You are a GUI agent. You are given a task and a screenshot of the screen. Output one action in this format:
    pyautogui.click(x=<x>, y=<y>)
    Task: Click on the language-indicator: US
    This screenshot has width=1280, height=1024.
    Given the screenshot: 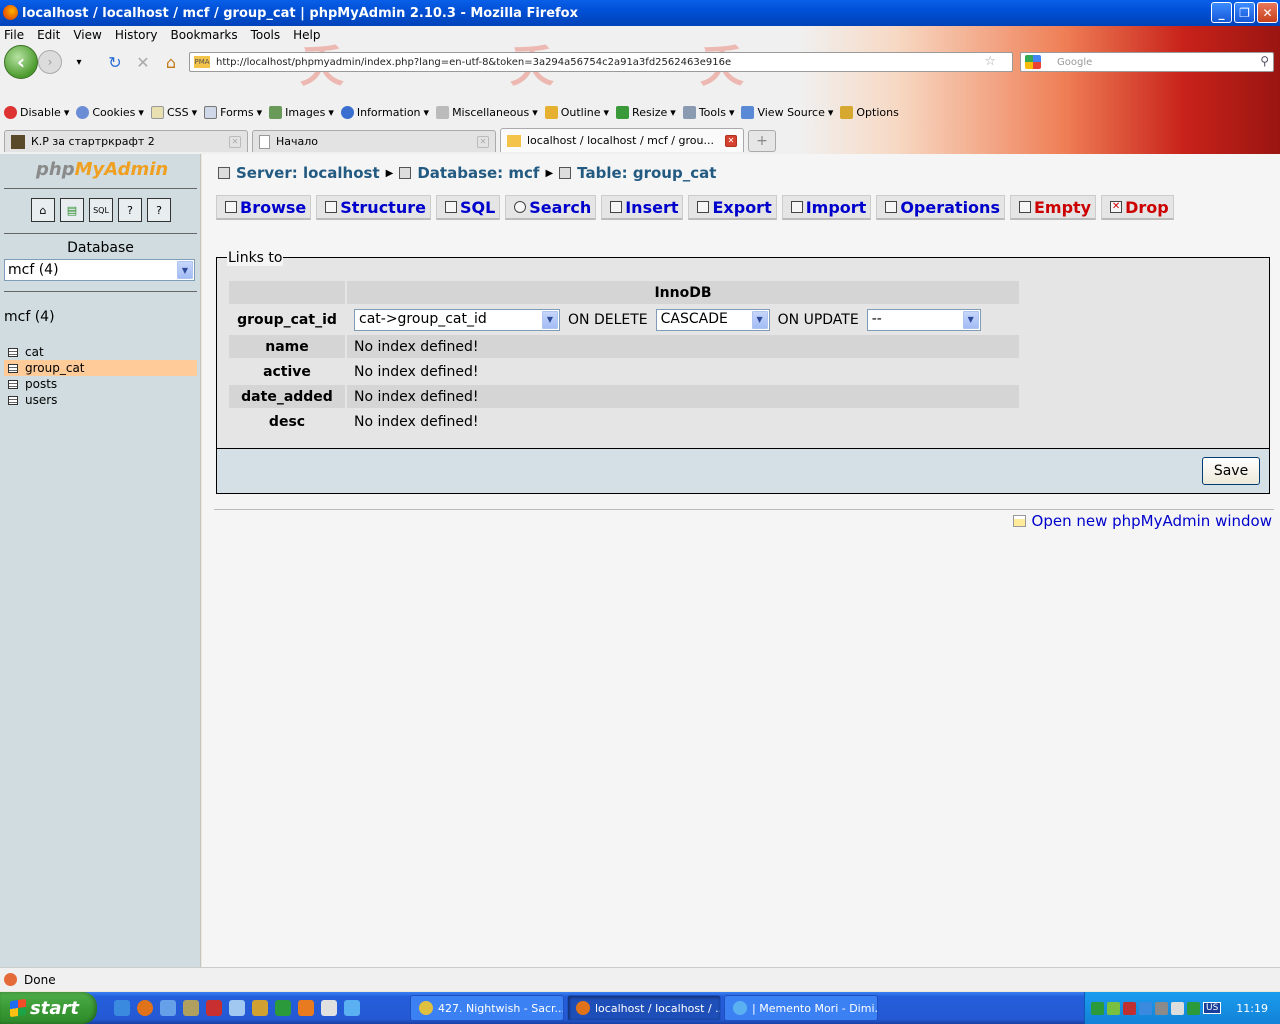 What is the action you would take?
    pyautogui.click(x=1212, y=1008)
    